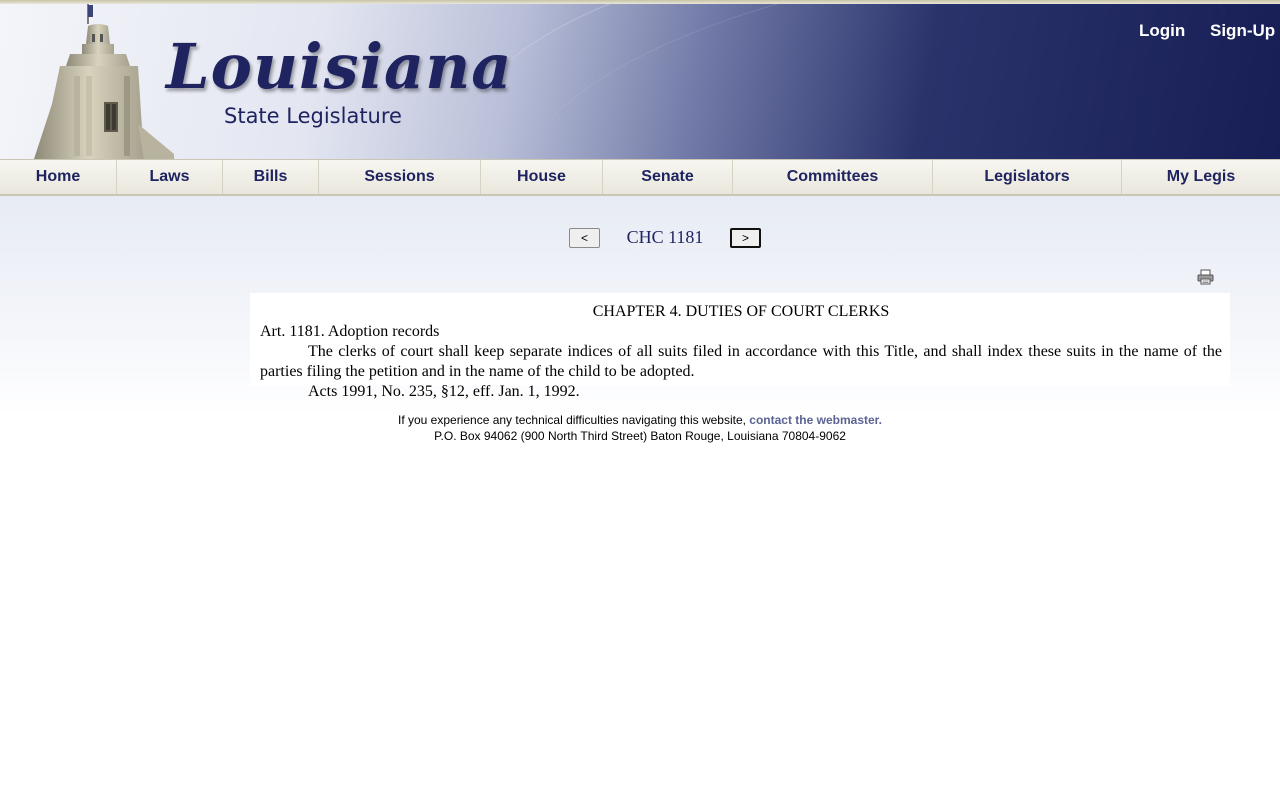 The height and width of the screenshot is (800, 1280). What do you see at coordinates (584, 238) in the screenshot?
I see `previous-article-button: <` at bounding box center [584, 238].